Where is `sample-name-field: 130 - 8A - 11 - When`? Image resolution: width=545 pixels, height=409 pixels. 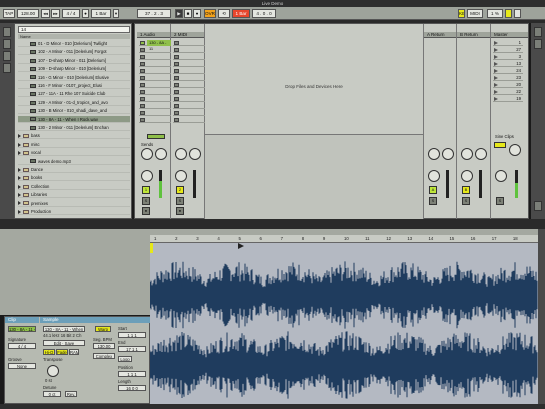 sample-name-field: 130 - 8A - 11 - When is located at coordinates (64, 329).